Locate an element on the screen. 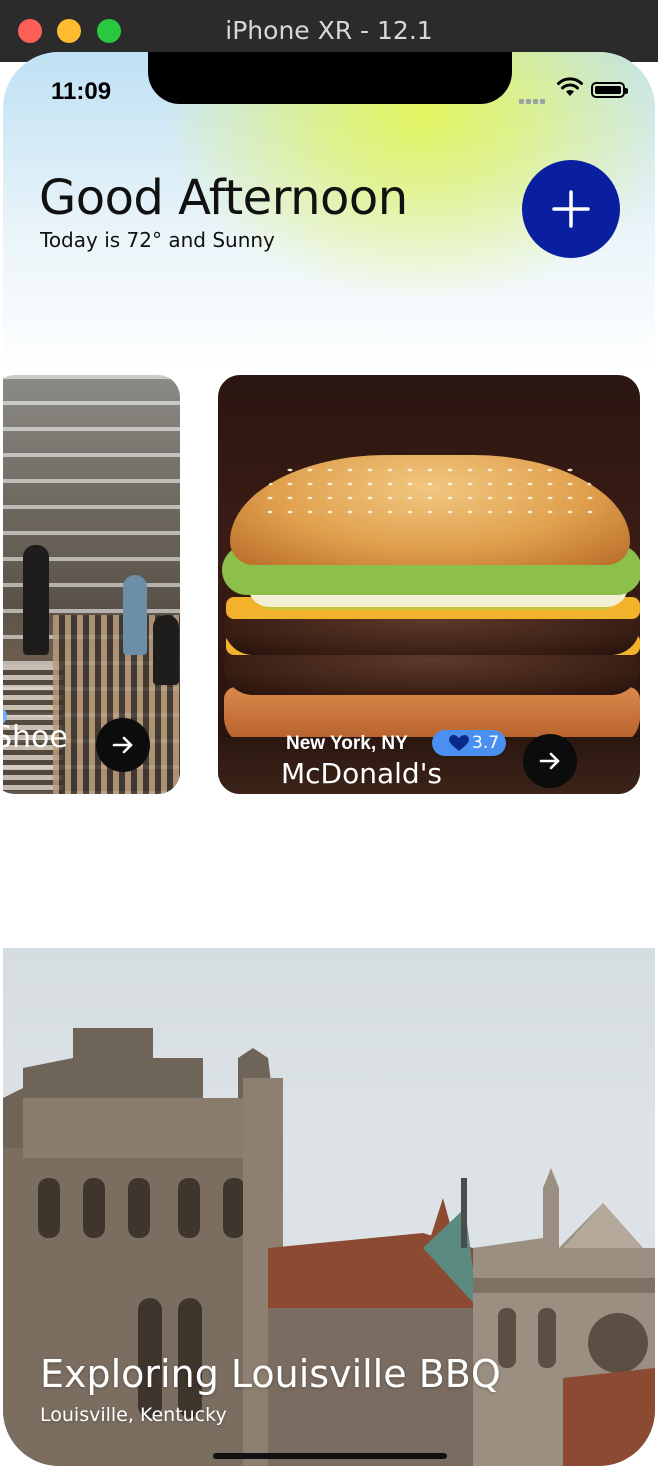 This screenshot has height=1472, width=658. add-button is located at coordinates (571, 209).